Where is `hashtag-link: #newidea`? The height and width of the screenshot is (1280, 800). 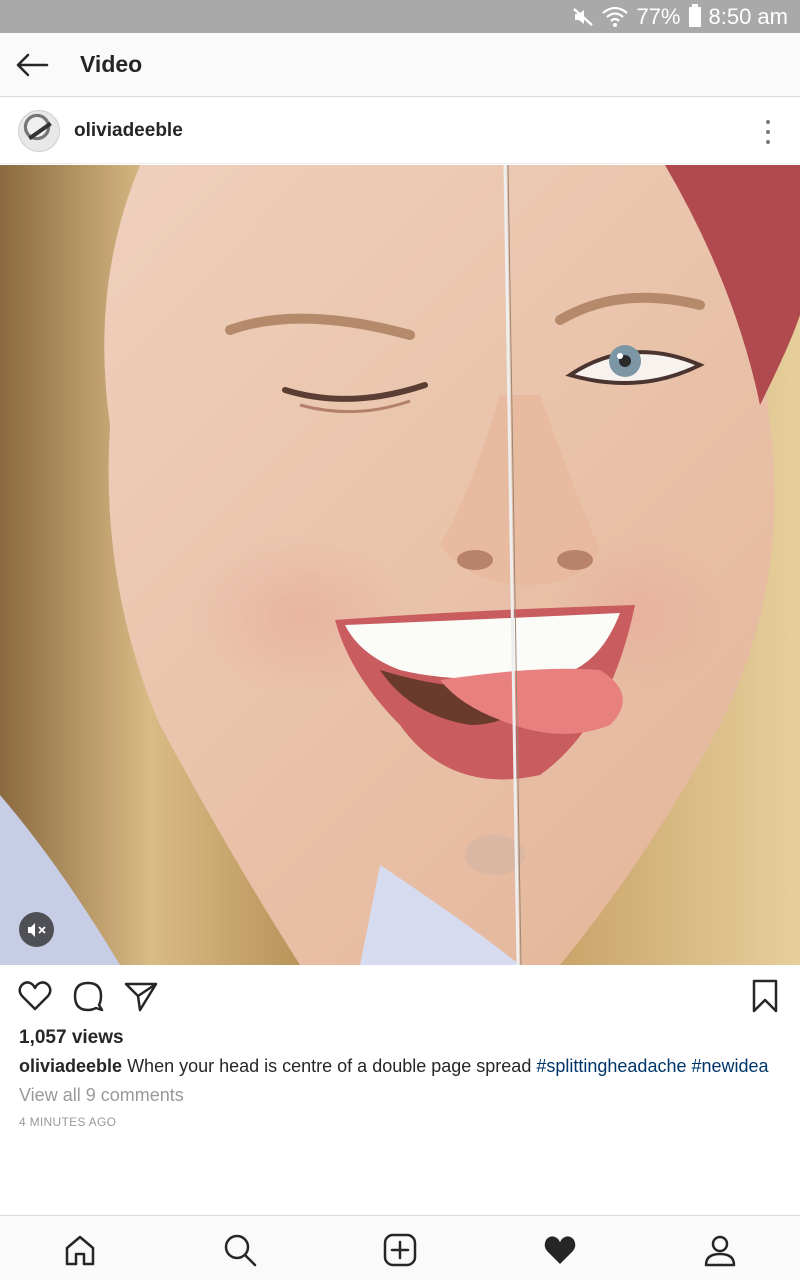 hashtag-link: #newidea is located at coordinates (730, 1066).